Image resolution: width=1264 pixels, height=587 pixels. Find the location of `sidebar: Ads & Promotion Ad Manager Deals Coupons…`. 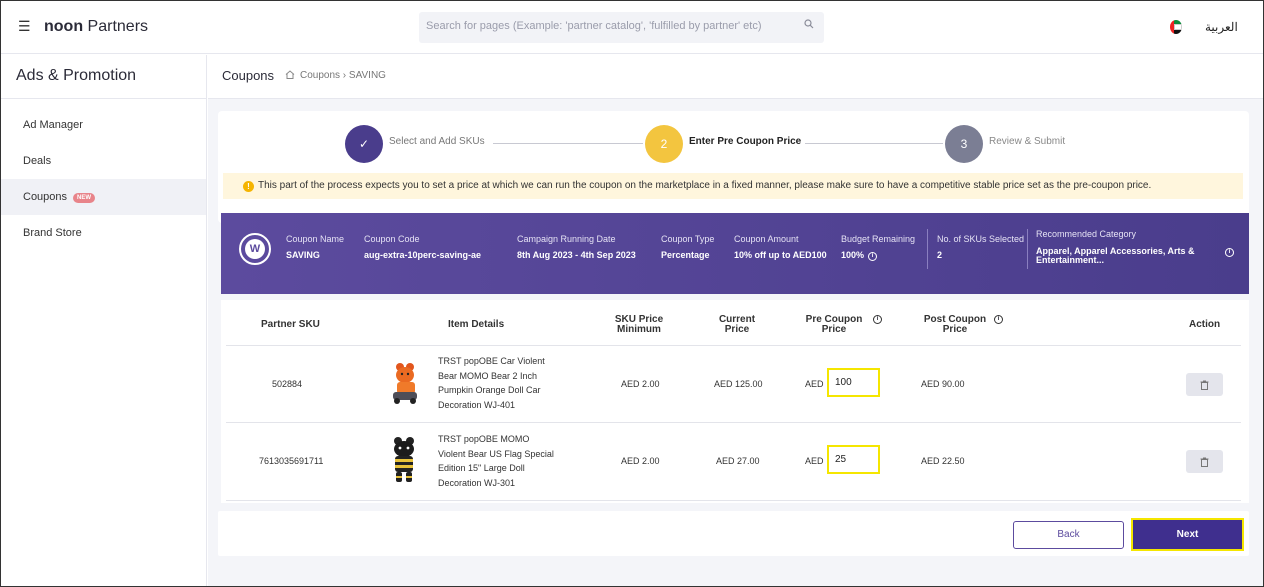

sidebar: Ads & Promotion Ad Manager Deals Coupons… is located at coordinates (104, 320).